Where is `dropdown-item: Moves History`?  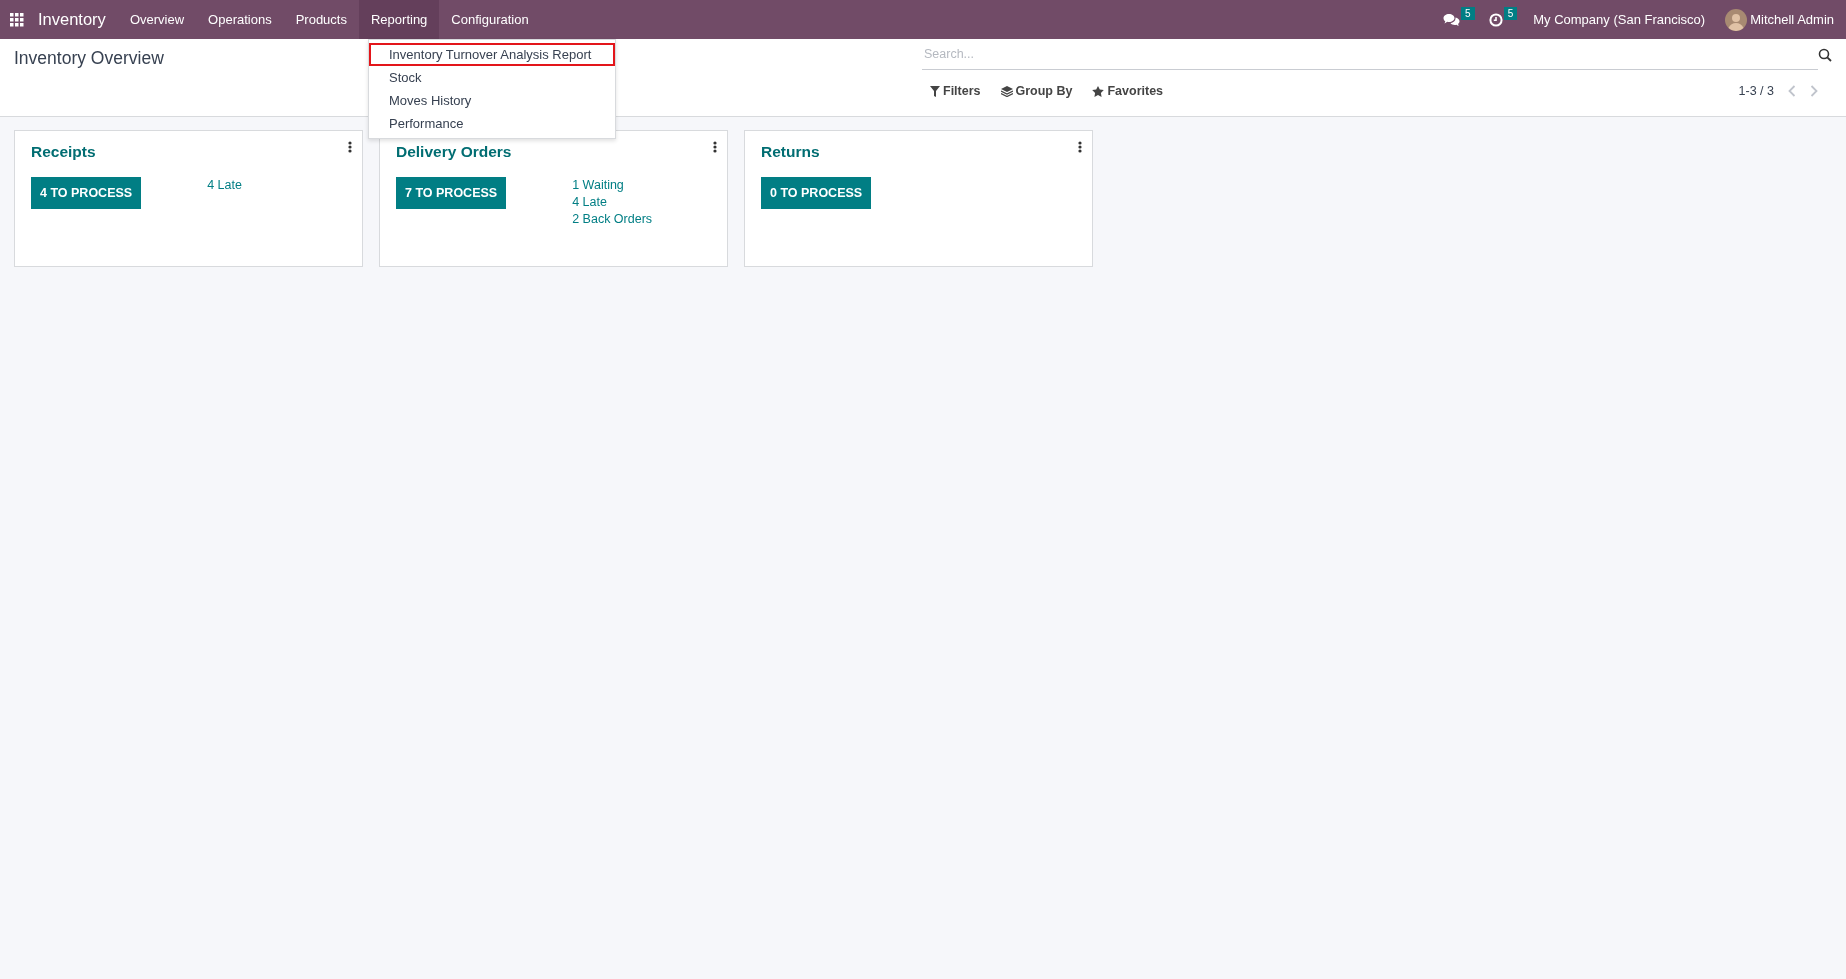
dropdown-item: Moves History is located at coordinates (492, 100).